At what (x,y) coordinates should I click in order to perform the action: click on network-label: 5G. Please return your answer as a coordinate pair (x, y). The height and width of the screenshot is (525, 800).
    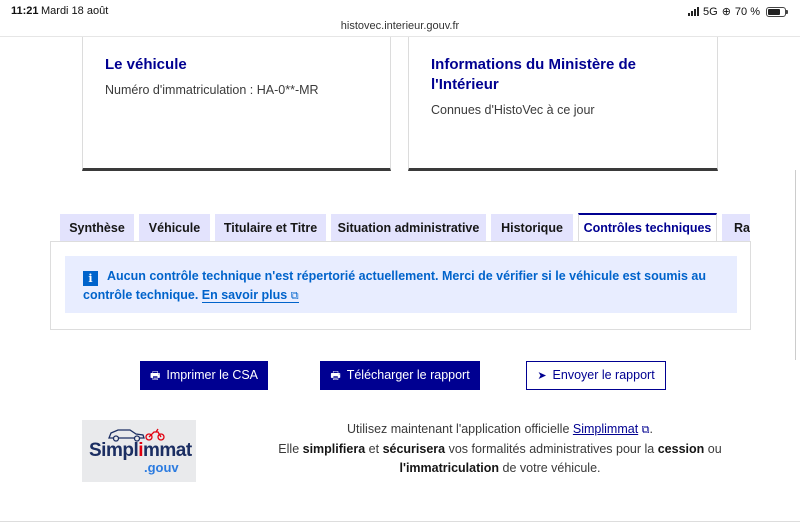
    Looking at the image, I should click on (710, 11).